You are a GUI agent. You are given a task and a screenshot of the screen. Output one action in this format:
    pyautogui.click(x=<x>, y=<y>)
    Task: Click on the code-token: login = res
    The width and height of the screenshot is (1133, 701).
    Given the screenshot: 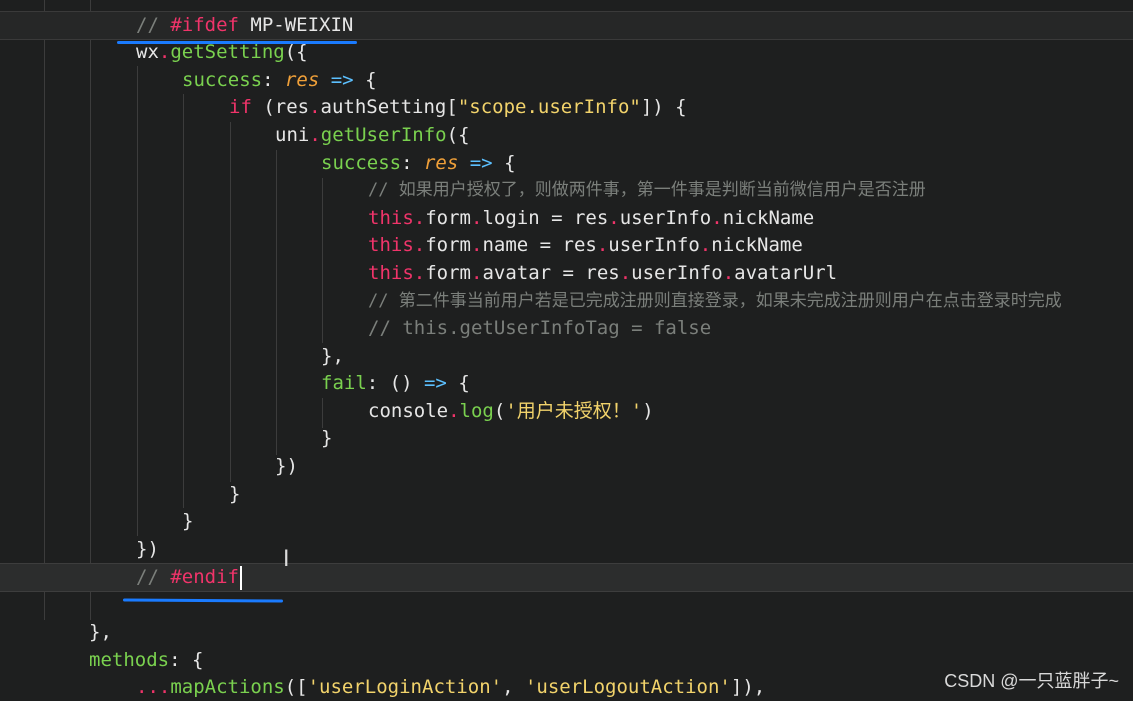 What is the action you would take?
    pyautogui.click(x=545, y=218)
    